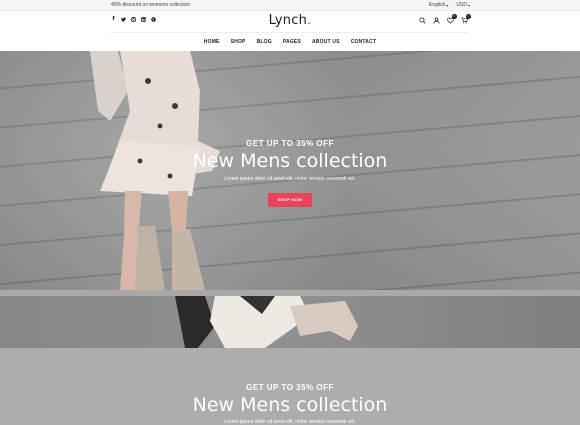 The width and height of the screenshot is (580, 425). Describe the element at coordinates (290, 405) in the screenshot. I see `hero2-title: New Mens collection` at that location.